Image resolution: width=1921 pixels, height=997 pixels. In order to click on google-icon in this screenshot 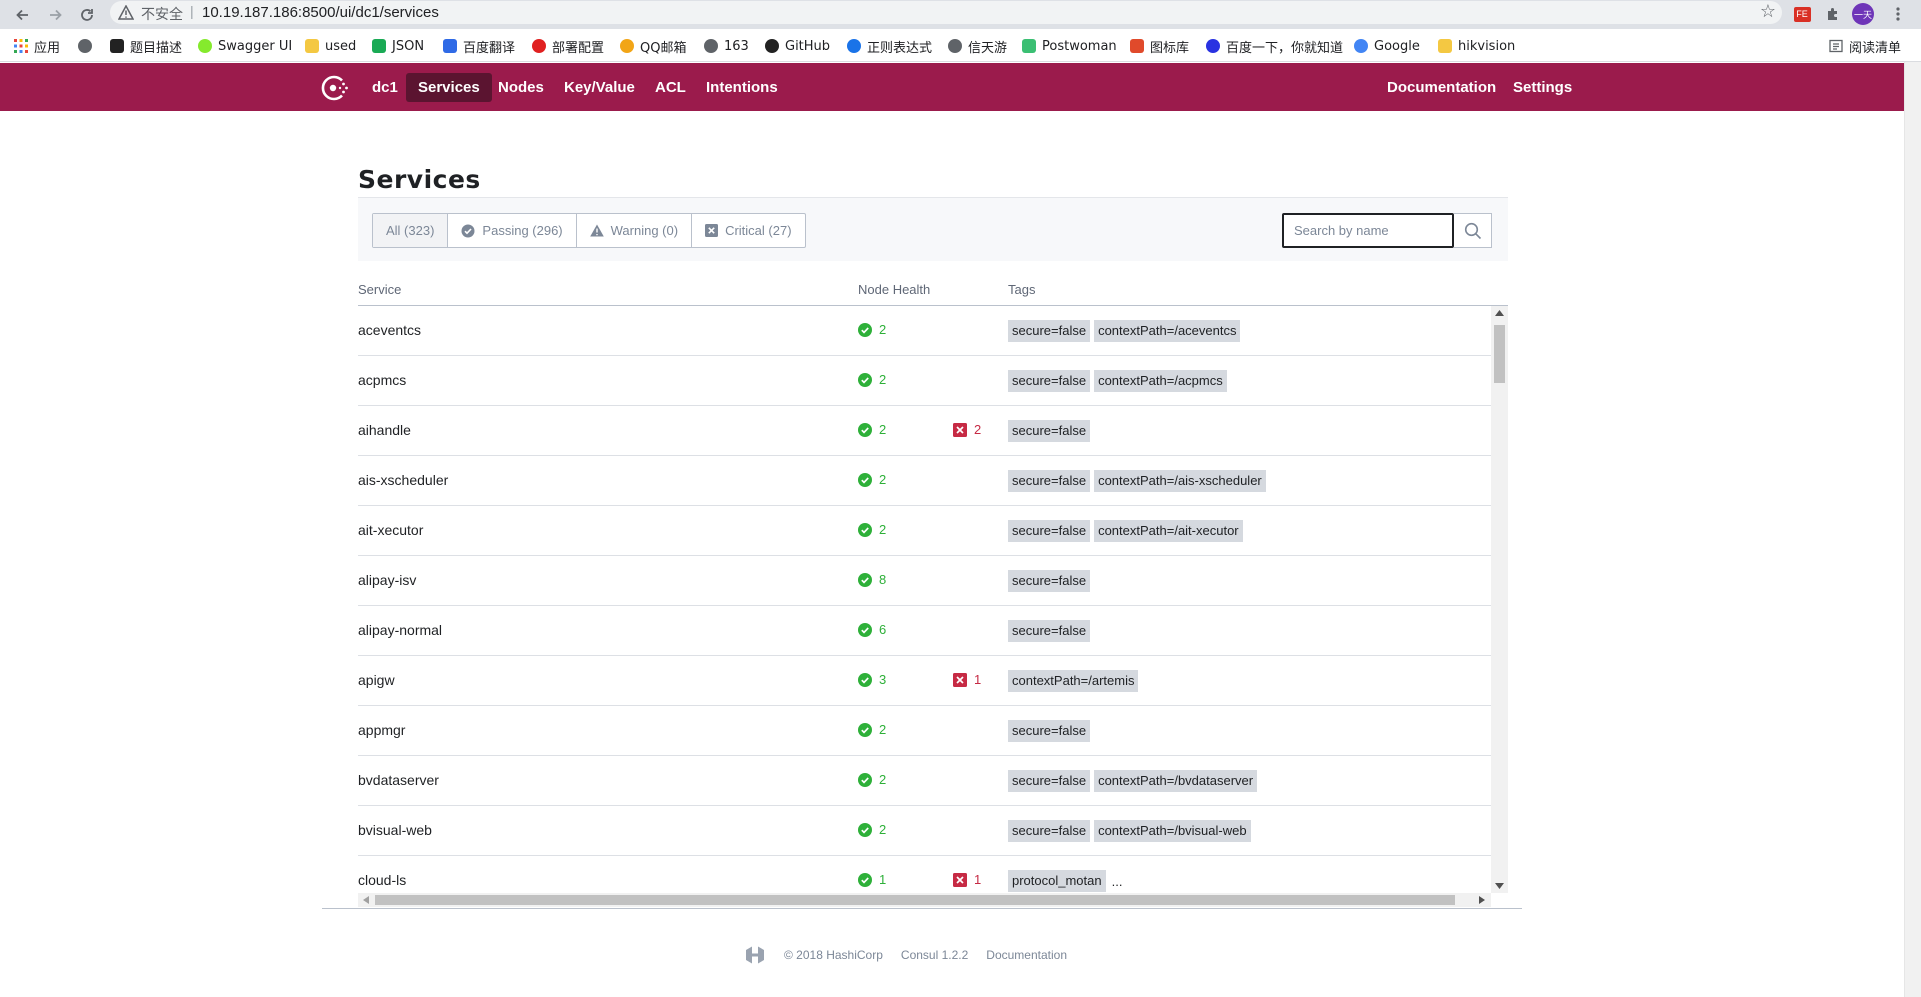, I will do `click(1361, 46)`.